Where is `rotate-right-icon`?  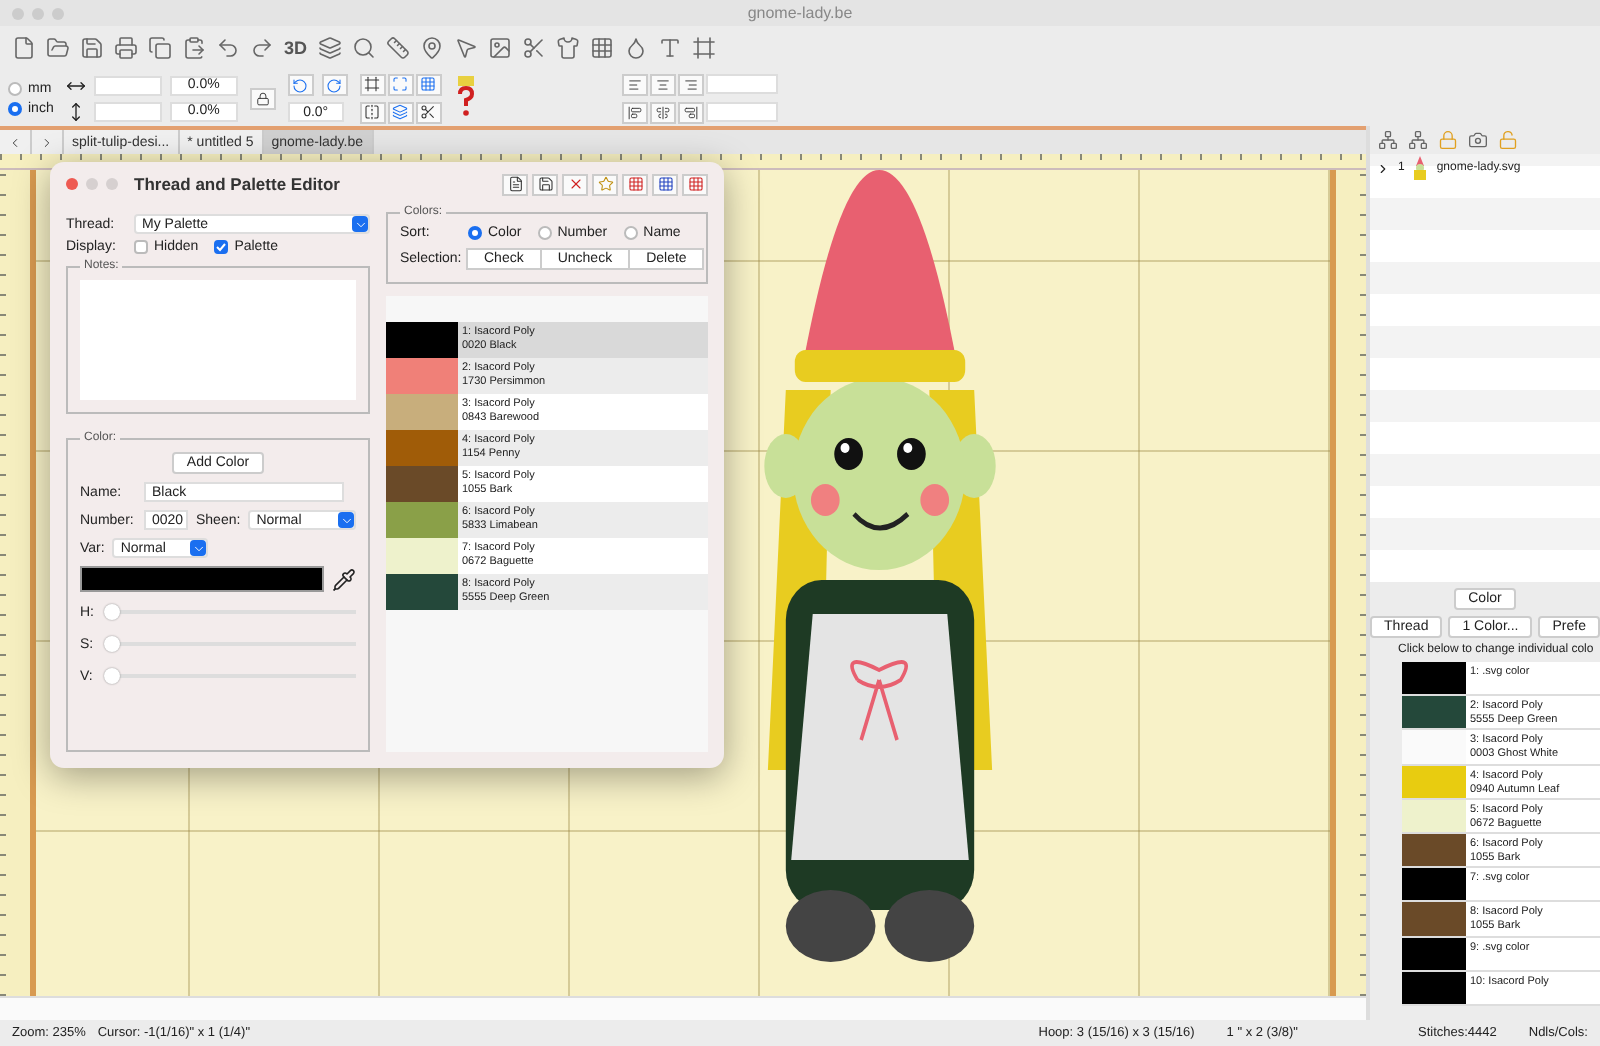
rotate-right-icon is located at coordinates (334, 85).